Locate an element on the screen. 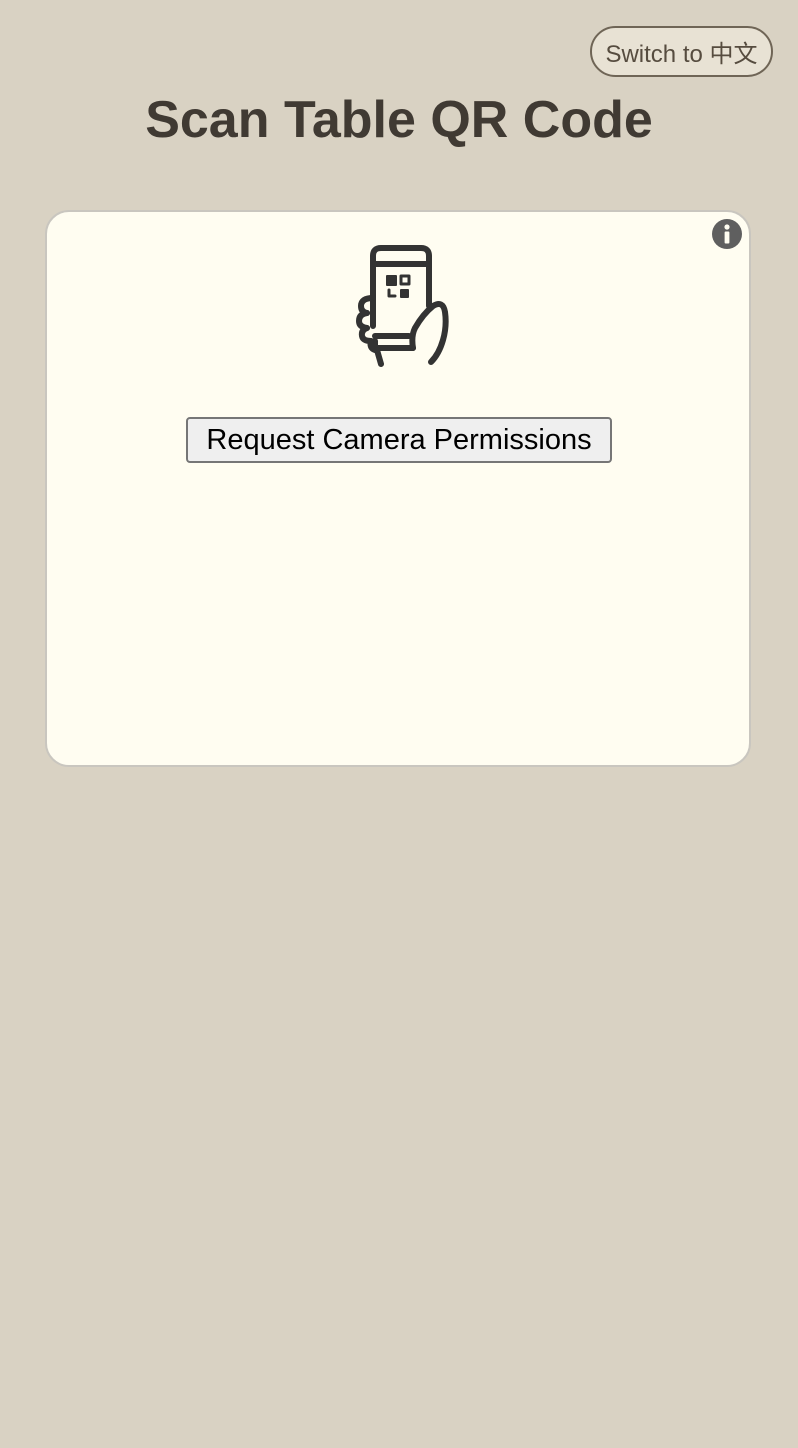 This screenshot has height=1448, width=798. phone-qr-scan-icon is located at coordinates (402, 306).